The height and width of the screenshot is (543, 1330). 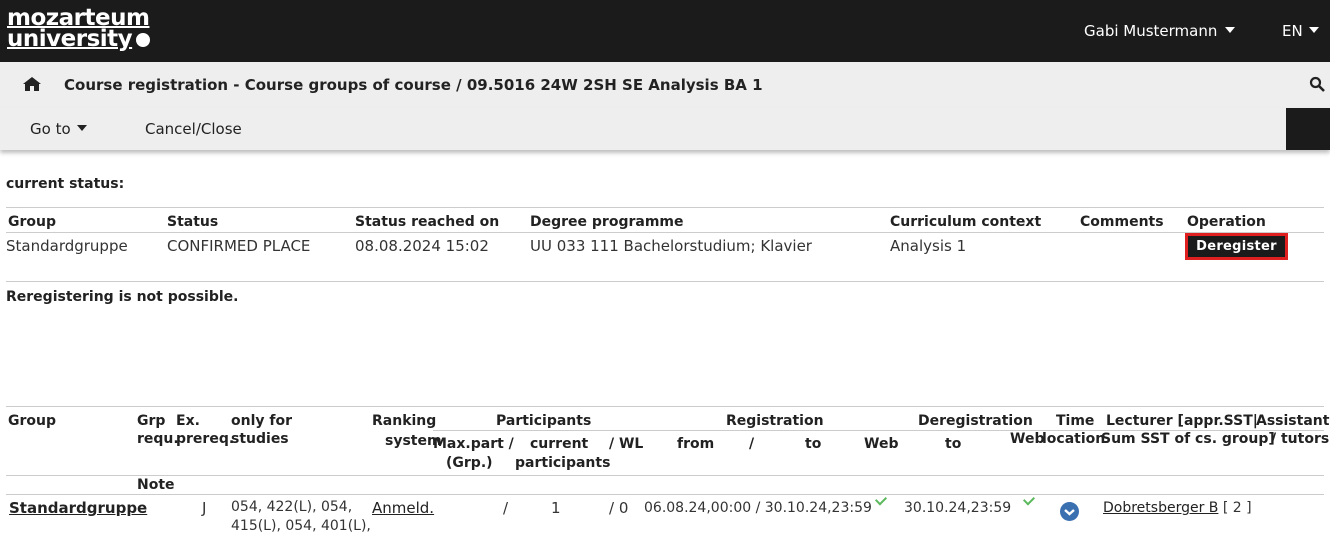 What do you see at coordinates (665, 129) in the screenshot?
I see `action-bar: Go to Cancel/Close` at bounding box center [665, 129].